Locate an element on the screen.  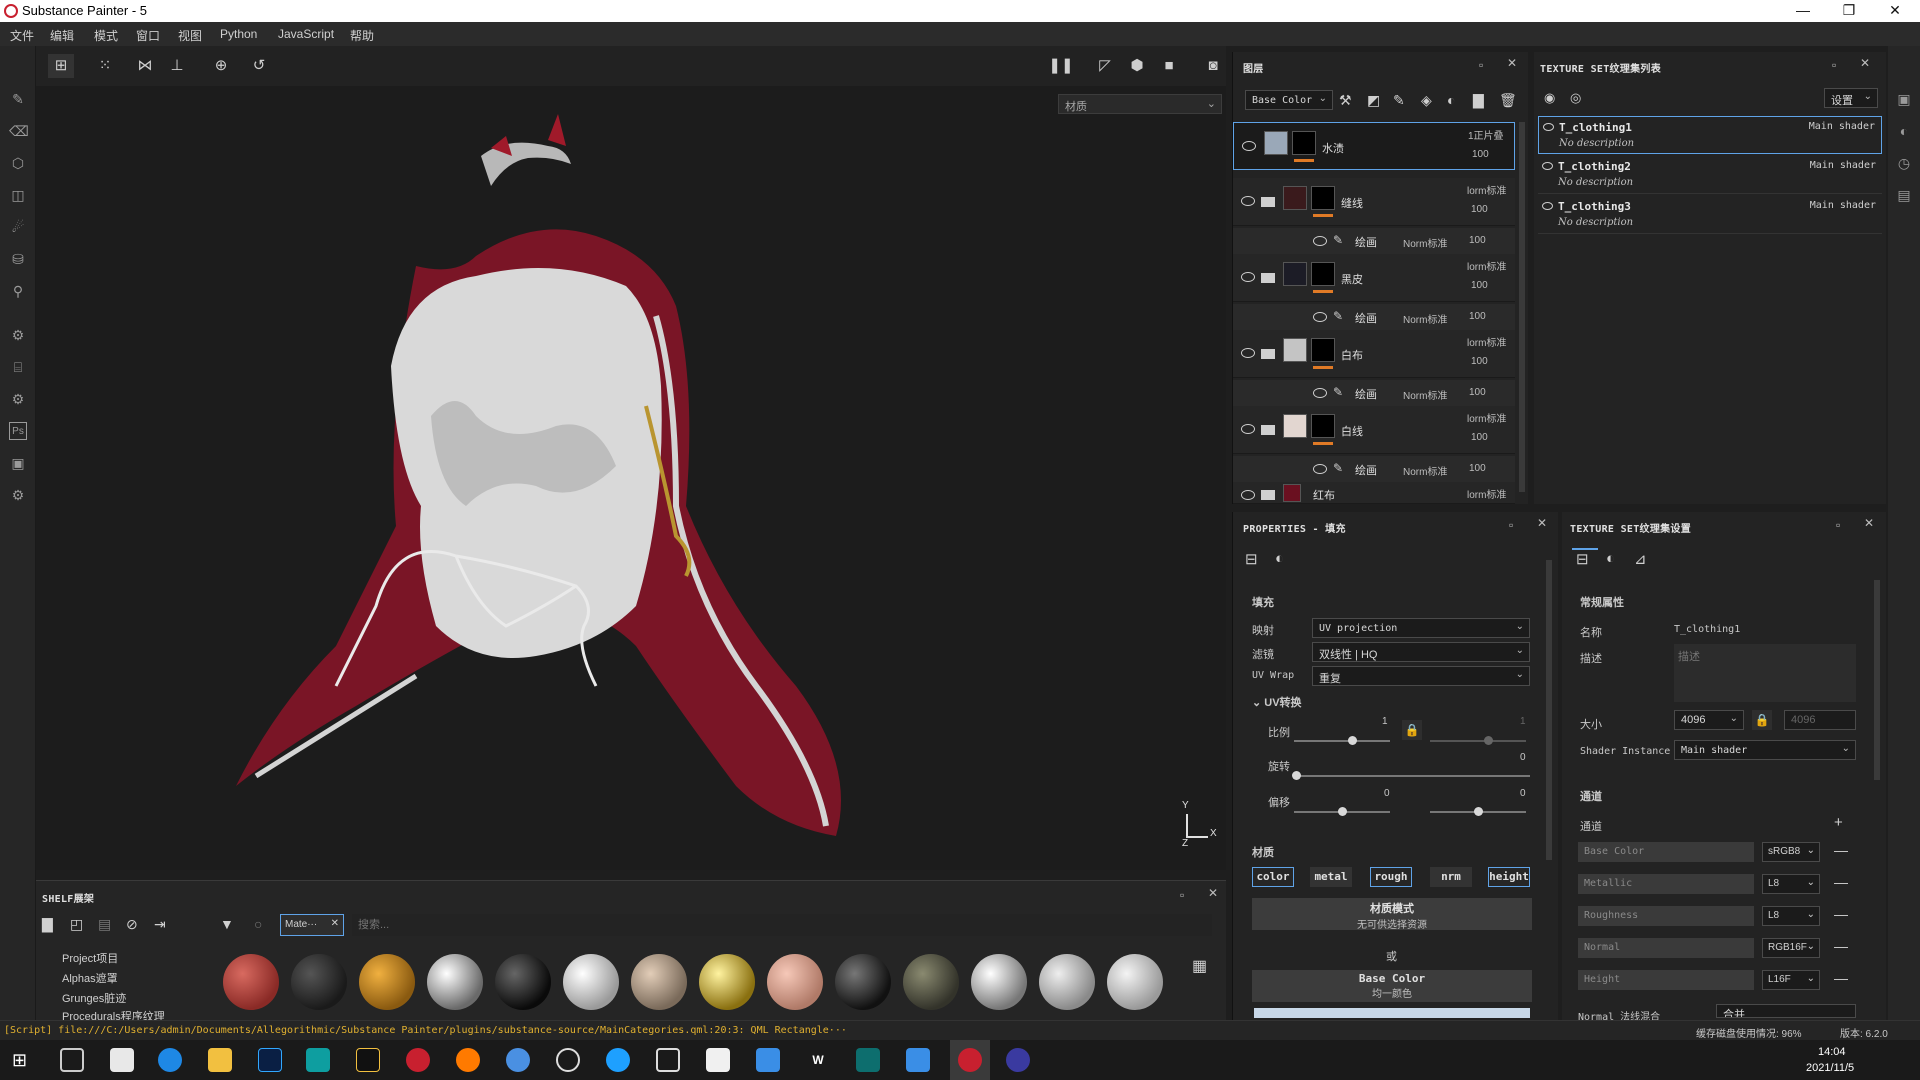
channel-chip-color: color is located at coordinates (1273, 877).